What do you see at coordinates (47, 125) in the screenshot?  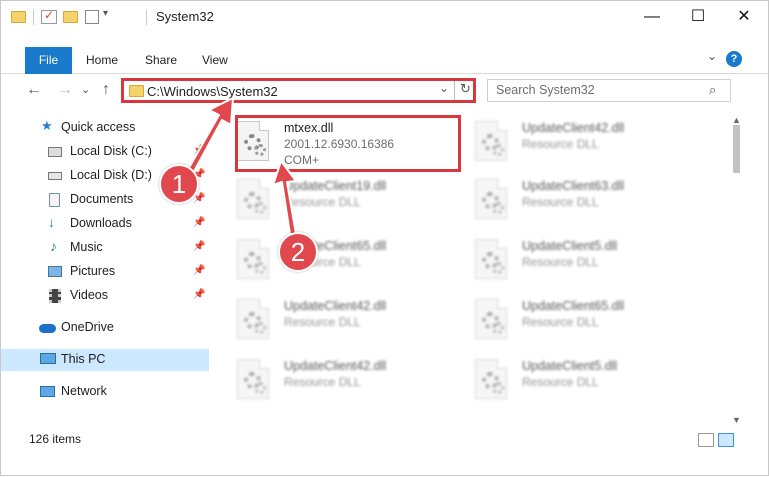 I see `star-icon: ★` at bounding box center [47, 125].